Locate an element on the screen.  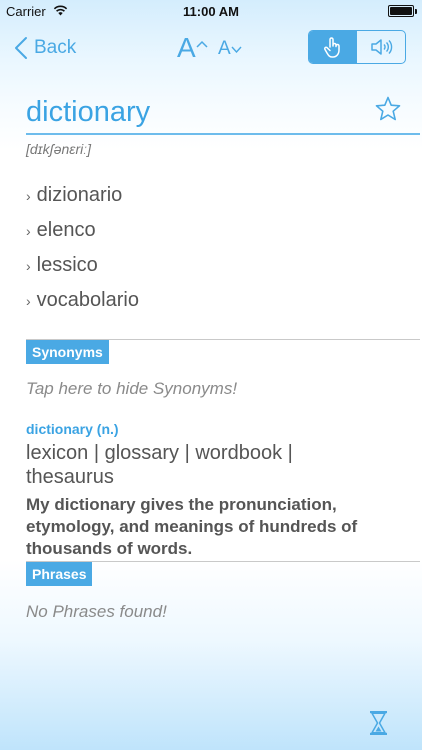
back-label: Back is located at coordinates (55, 47).